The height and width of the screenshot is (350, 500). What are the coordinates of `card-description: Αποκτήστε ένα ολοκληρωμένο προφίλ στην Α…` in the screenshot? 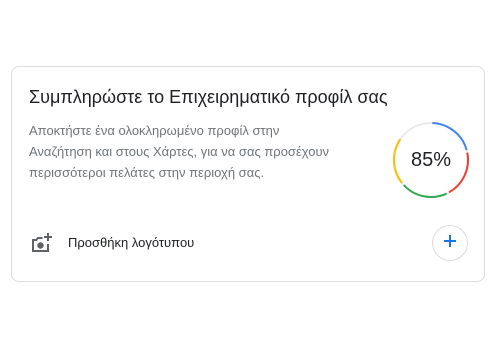 It's located at (199, 151).